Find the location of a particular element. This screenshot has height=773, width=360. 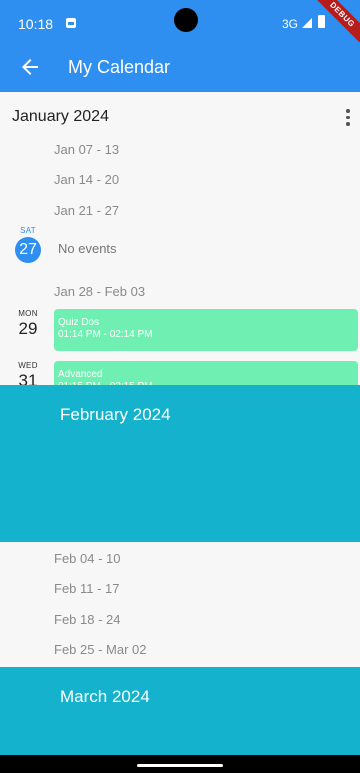

no-events-text: No events is located at coordinates (87, 248).